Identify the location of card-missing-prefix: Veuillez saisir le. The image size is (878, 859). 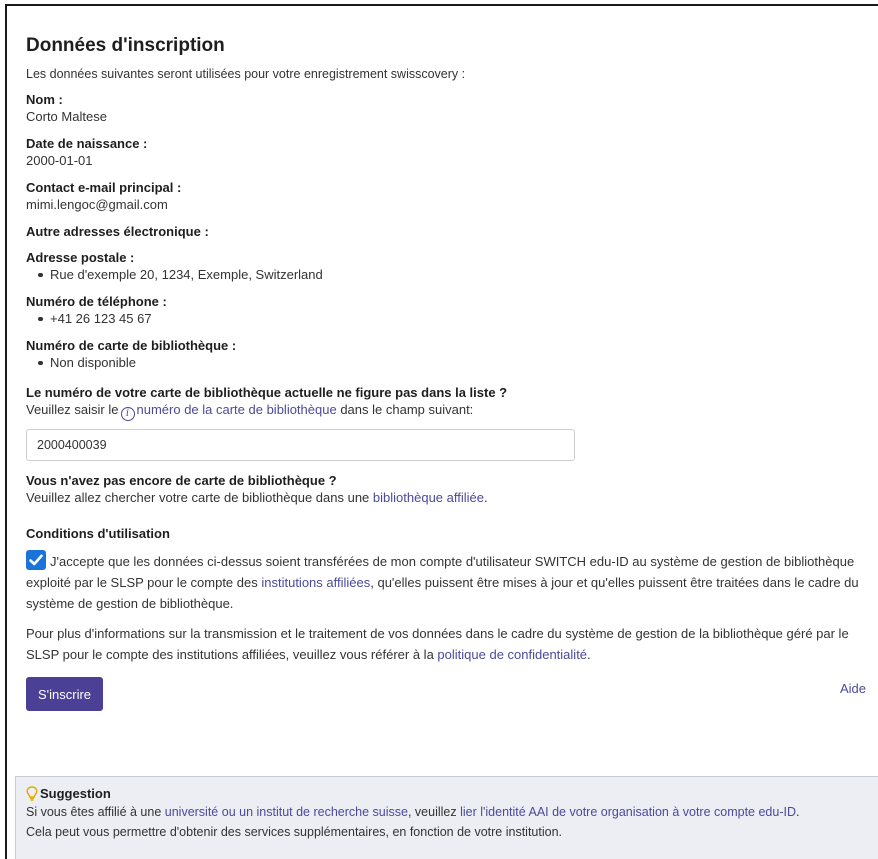
(72, 409).